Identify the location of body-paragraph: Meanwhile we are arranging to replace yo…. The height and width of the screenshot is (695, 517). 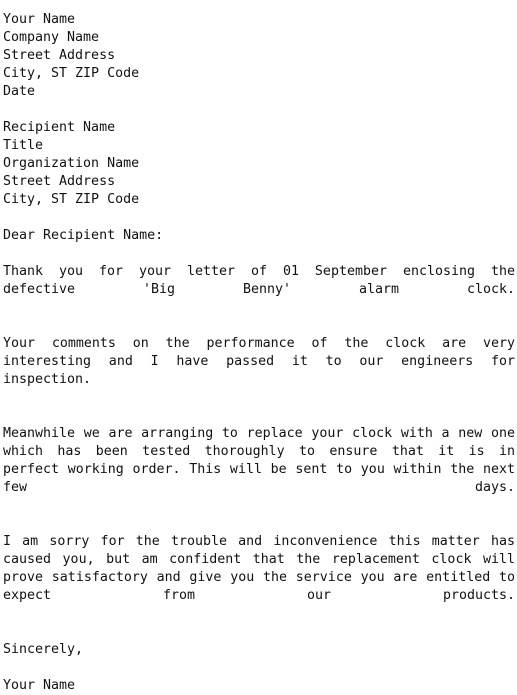
(259, 460).